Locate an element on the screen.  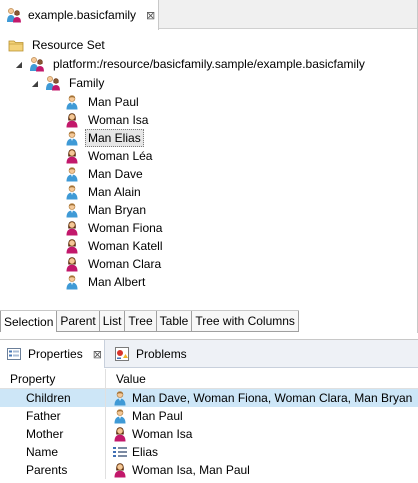
tree-item-label: Man Paul is located at coordinates (113, 102).